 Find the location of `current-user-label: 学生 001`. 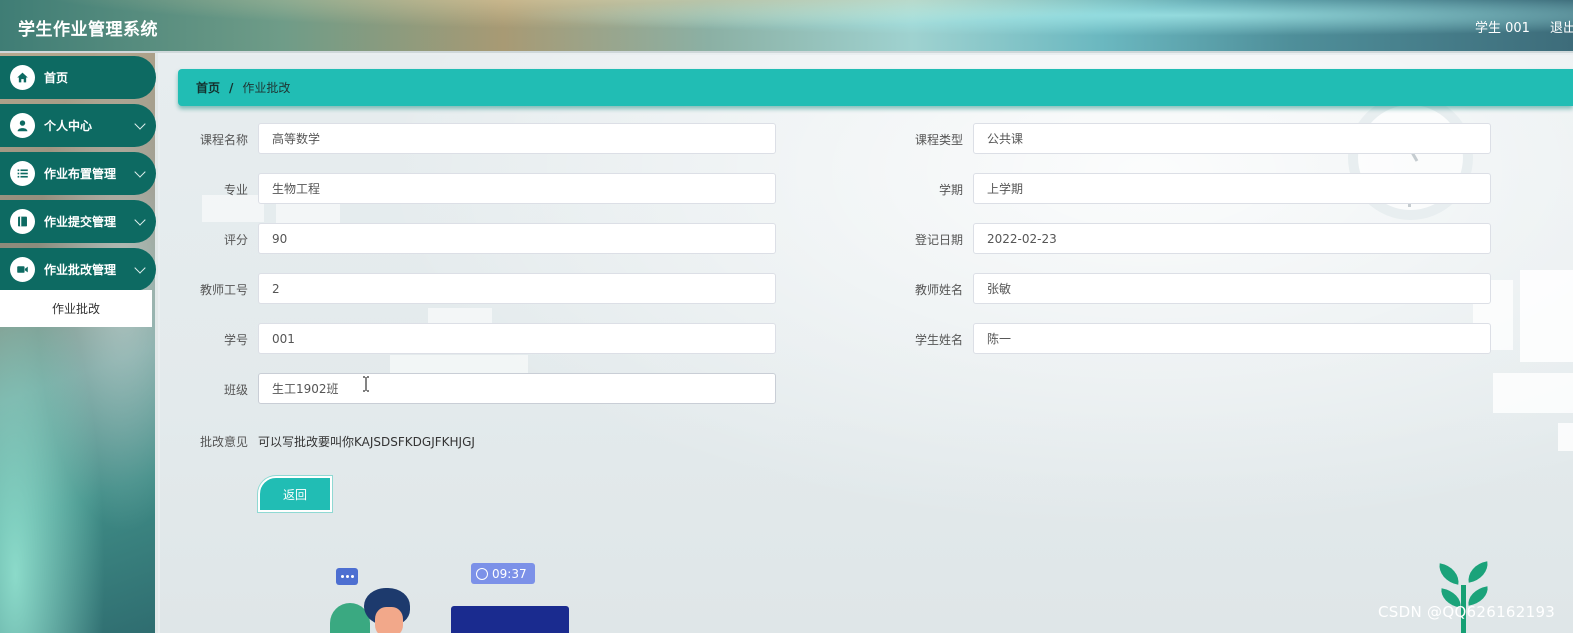

current-user-label: 学生 001 is located at coordinates (1502, 26).